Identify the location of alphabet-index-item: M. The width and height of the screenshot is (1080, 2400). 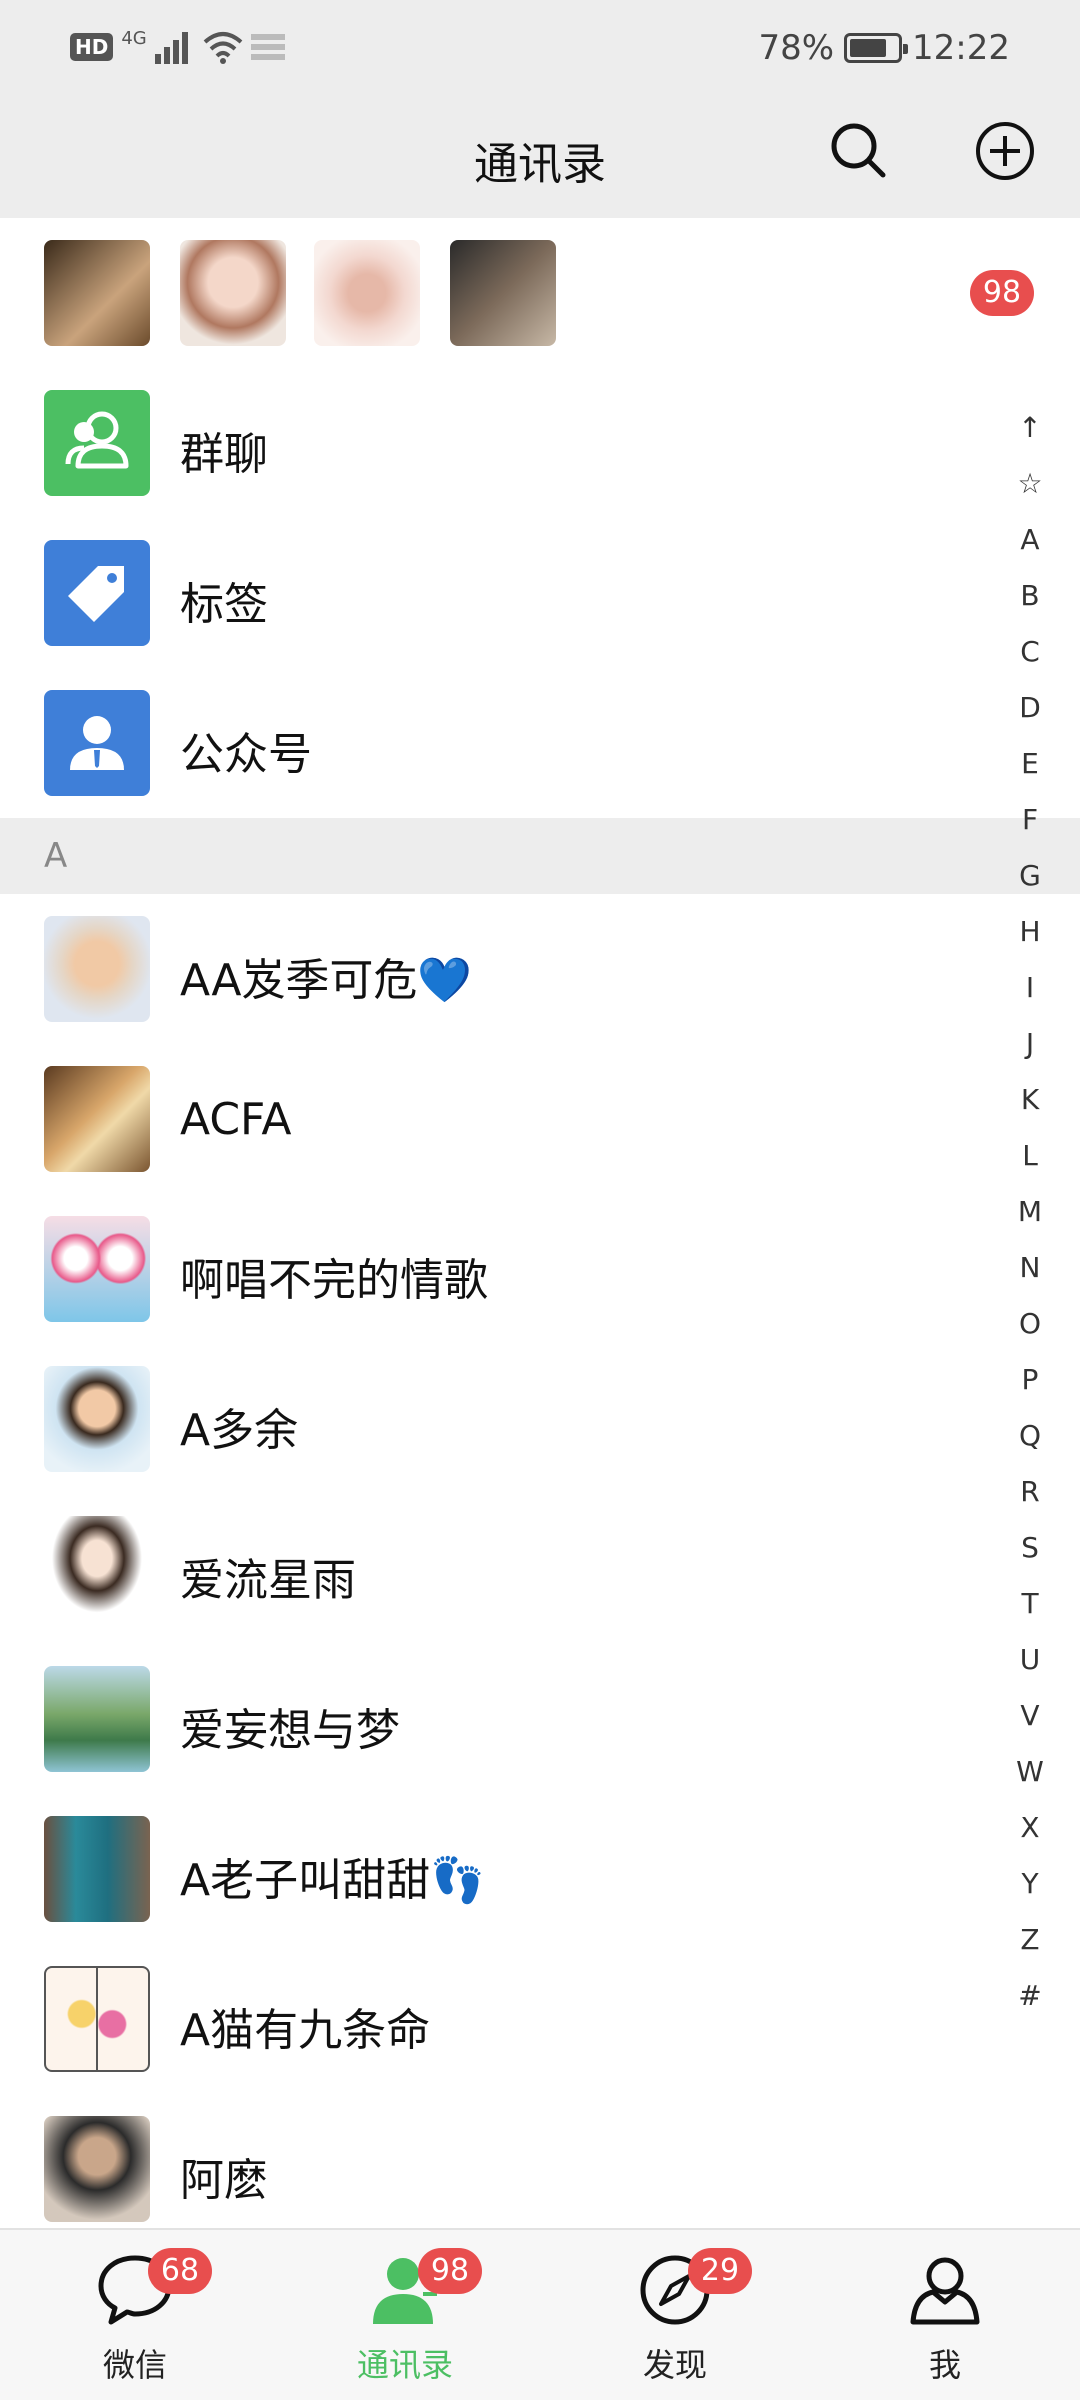
(1030, 1212).